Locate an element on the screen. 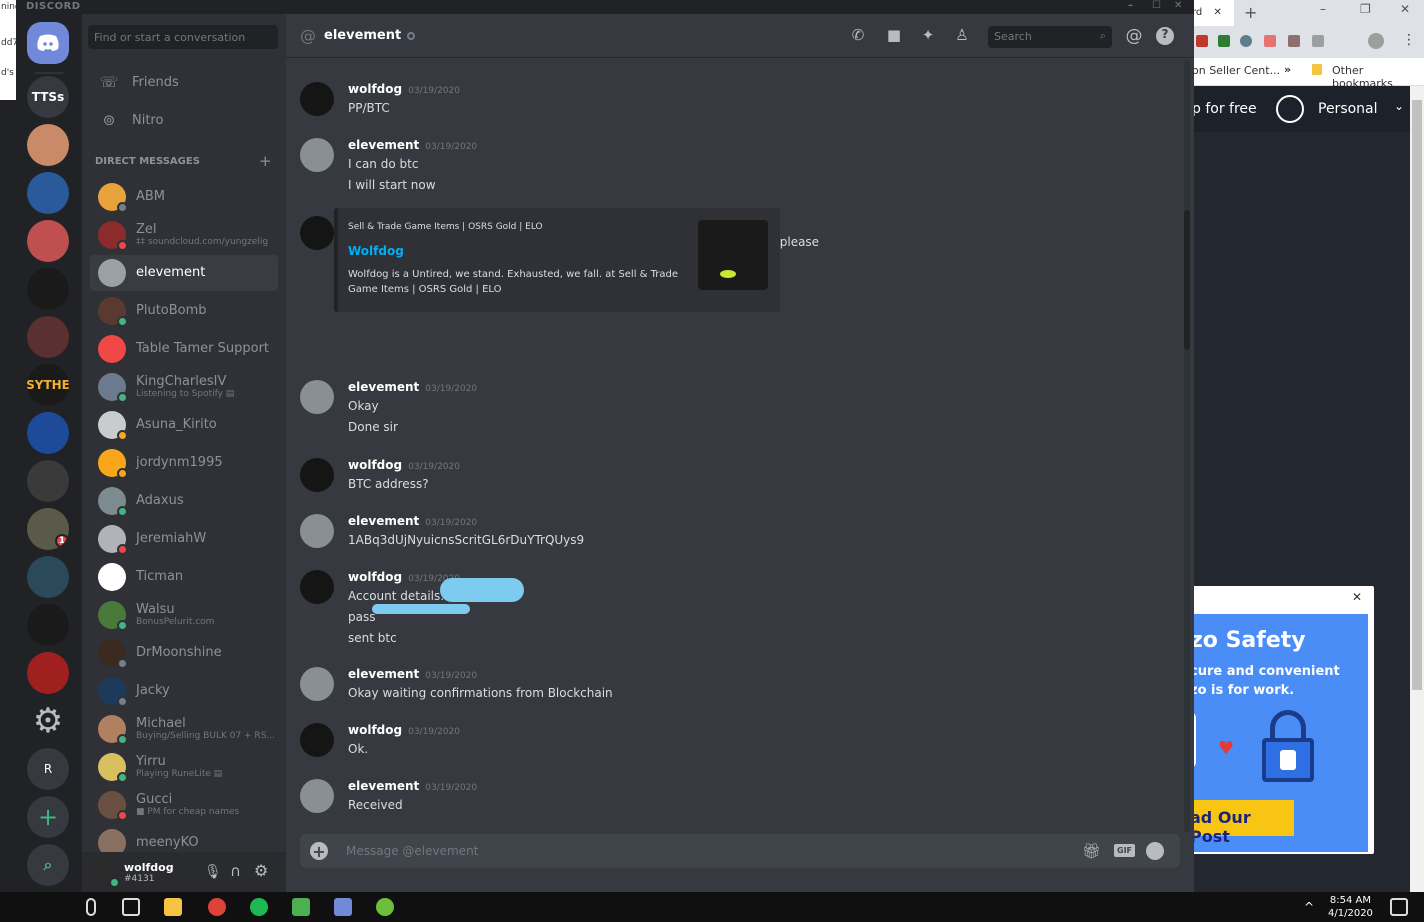 The height and width of the screenshot is (922, 1424). help-icon: ? is located at coordinates (1165, 36).